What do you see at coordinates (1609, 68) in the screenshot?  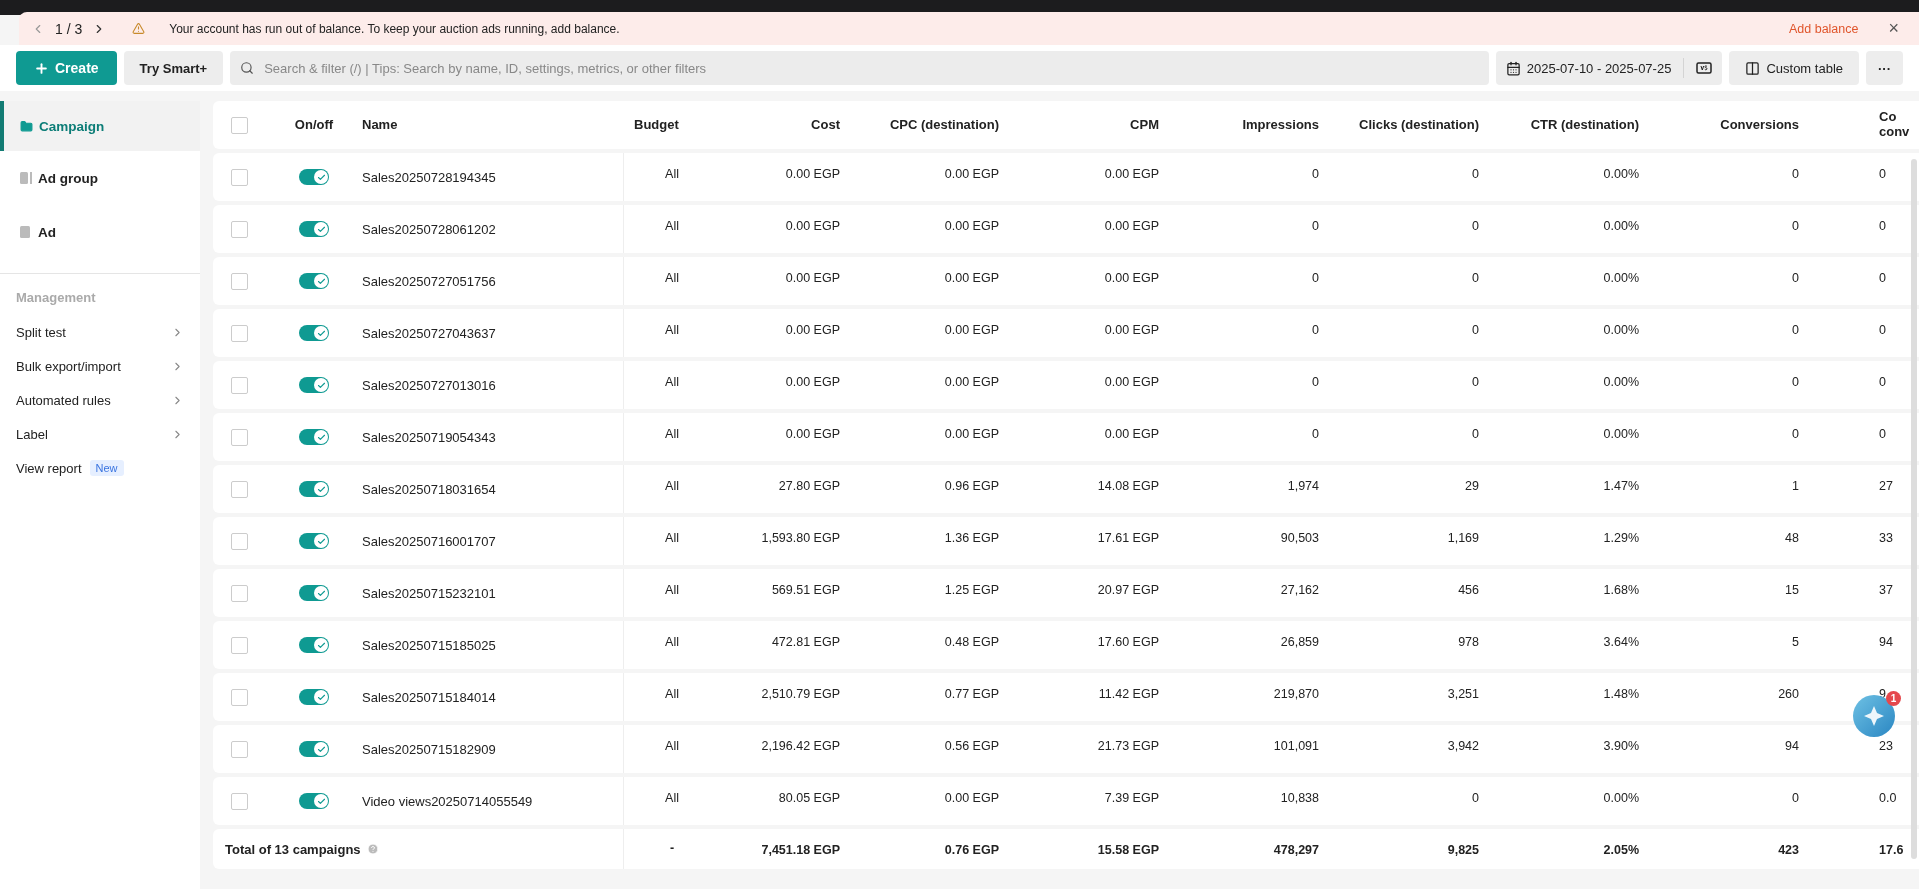 I see `date-range-picker: 2025-07-10 - 2025-07-25` at bounding box center [1609, 68].